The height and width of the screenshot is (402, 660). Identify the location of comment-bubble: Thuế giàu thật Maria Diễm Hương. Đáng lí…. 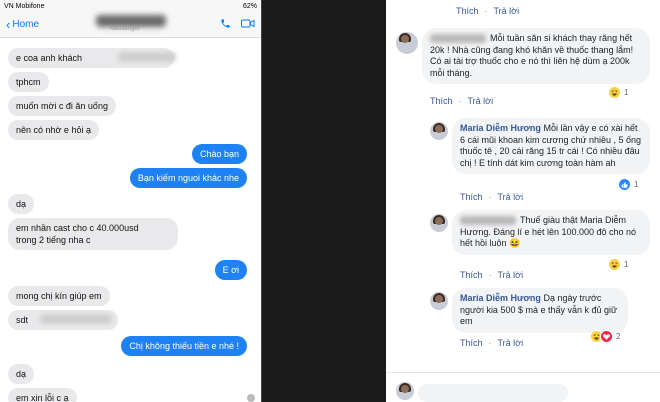
(551, 232).